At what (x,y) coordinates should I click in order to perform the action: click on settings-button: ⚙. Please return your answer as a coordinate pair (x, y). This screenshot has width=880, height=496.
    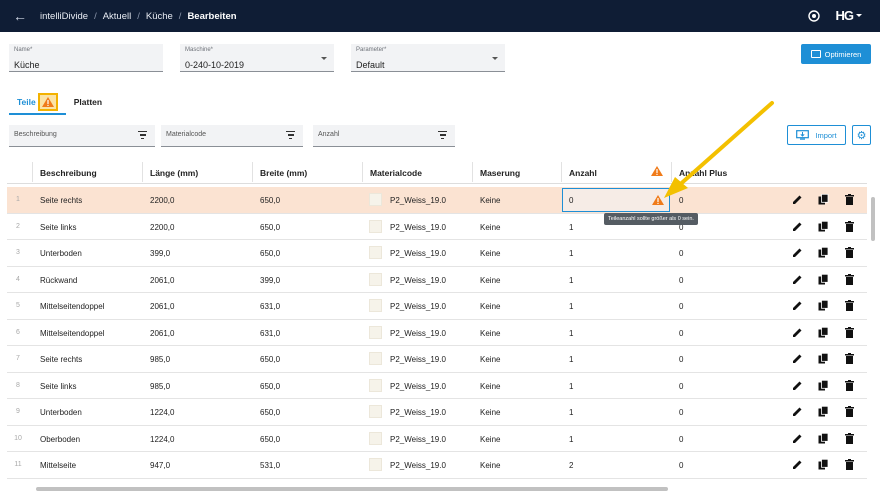
    Looking at the image, I should click on (861, 135).